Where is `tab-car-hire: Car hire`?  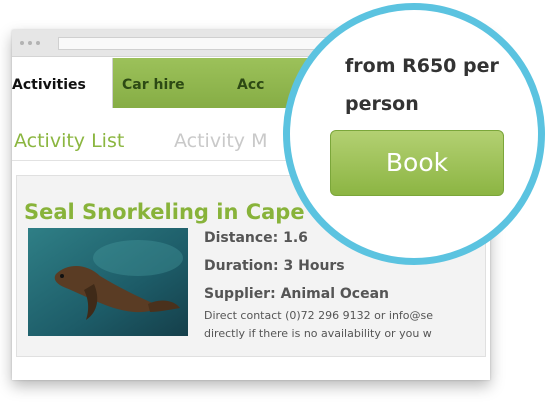
tab-car-hire: Car hire is located at coordinates (153, 83).